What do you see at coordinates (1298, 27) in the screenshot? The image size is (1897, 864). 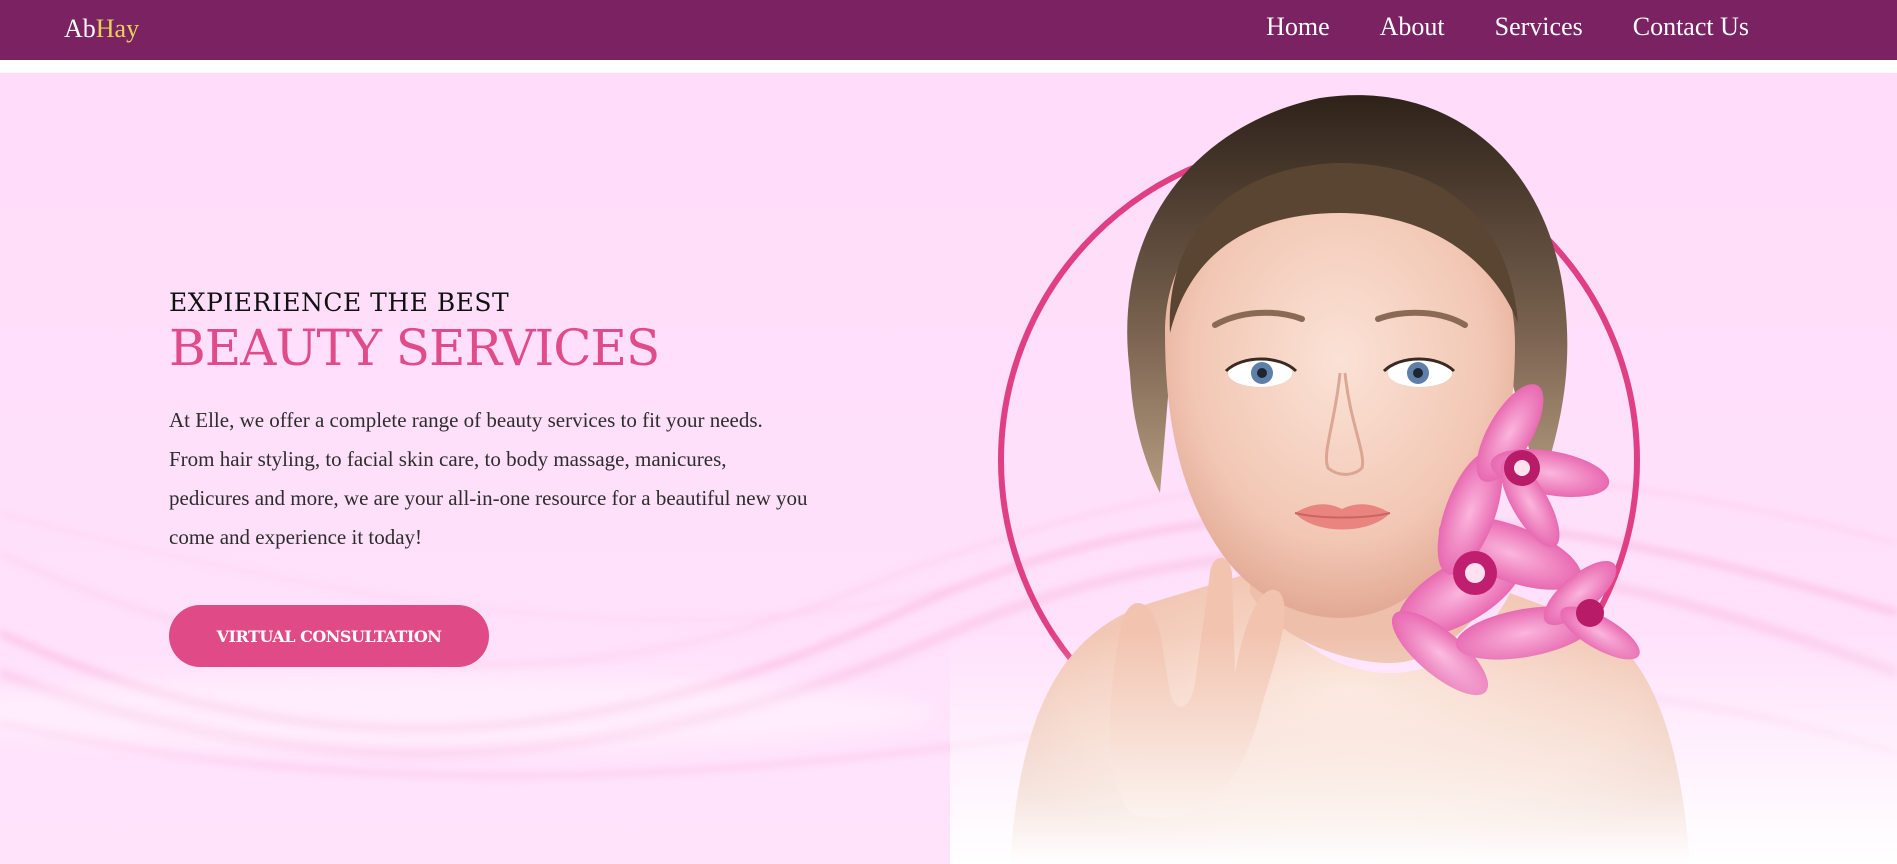 I see `nav-link-home: Home` at bounding box center [1298, 27].